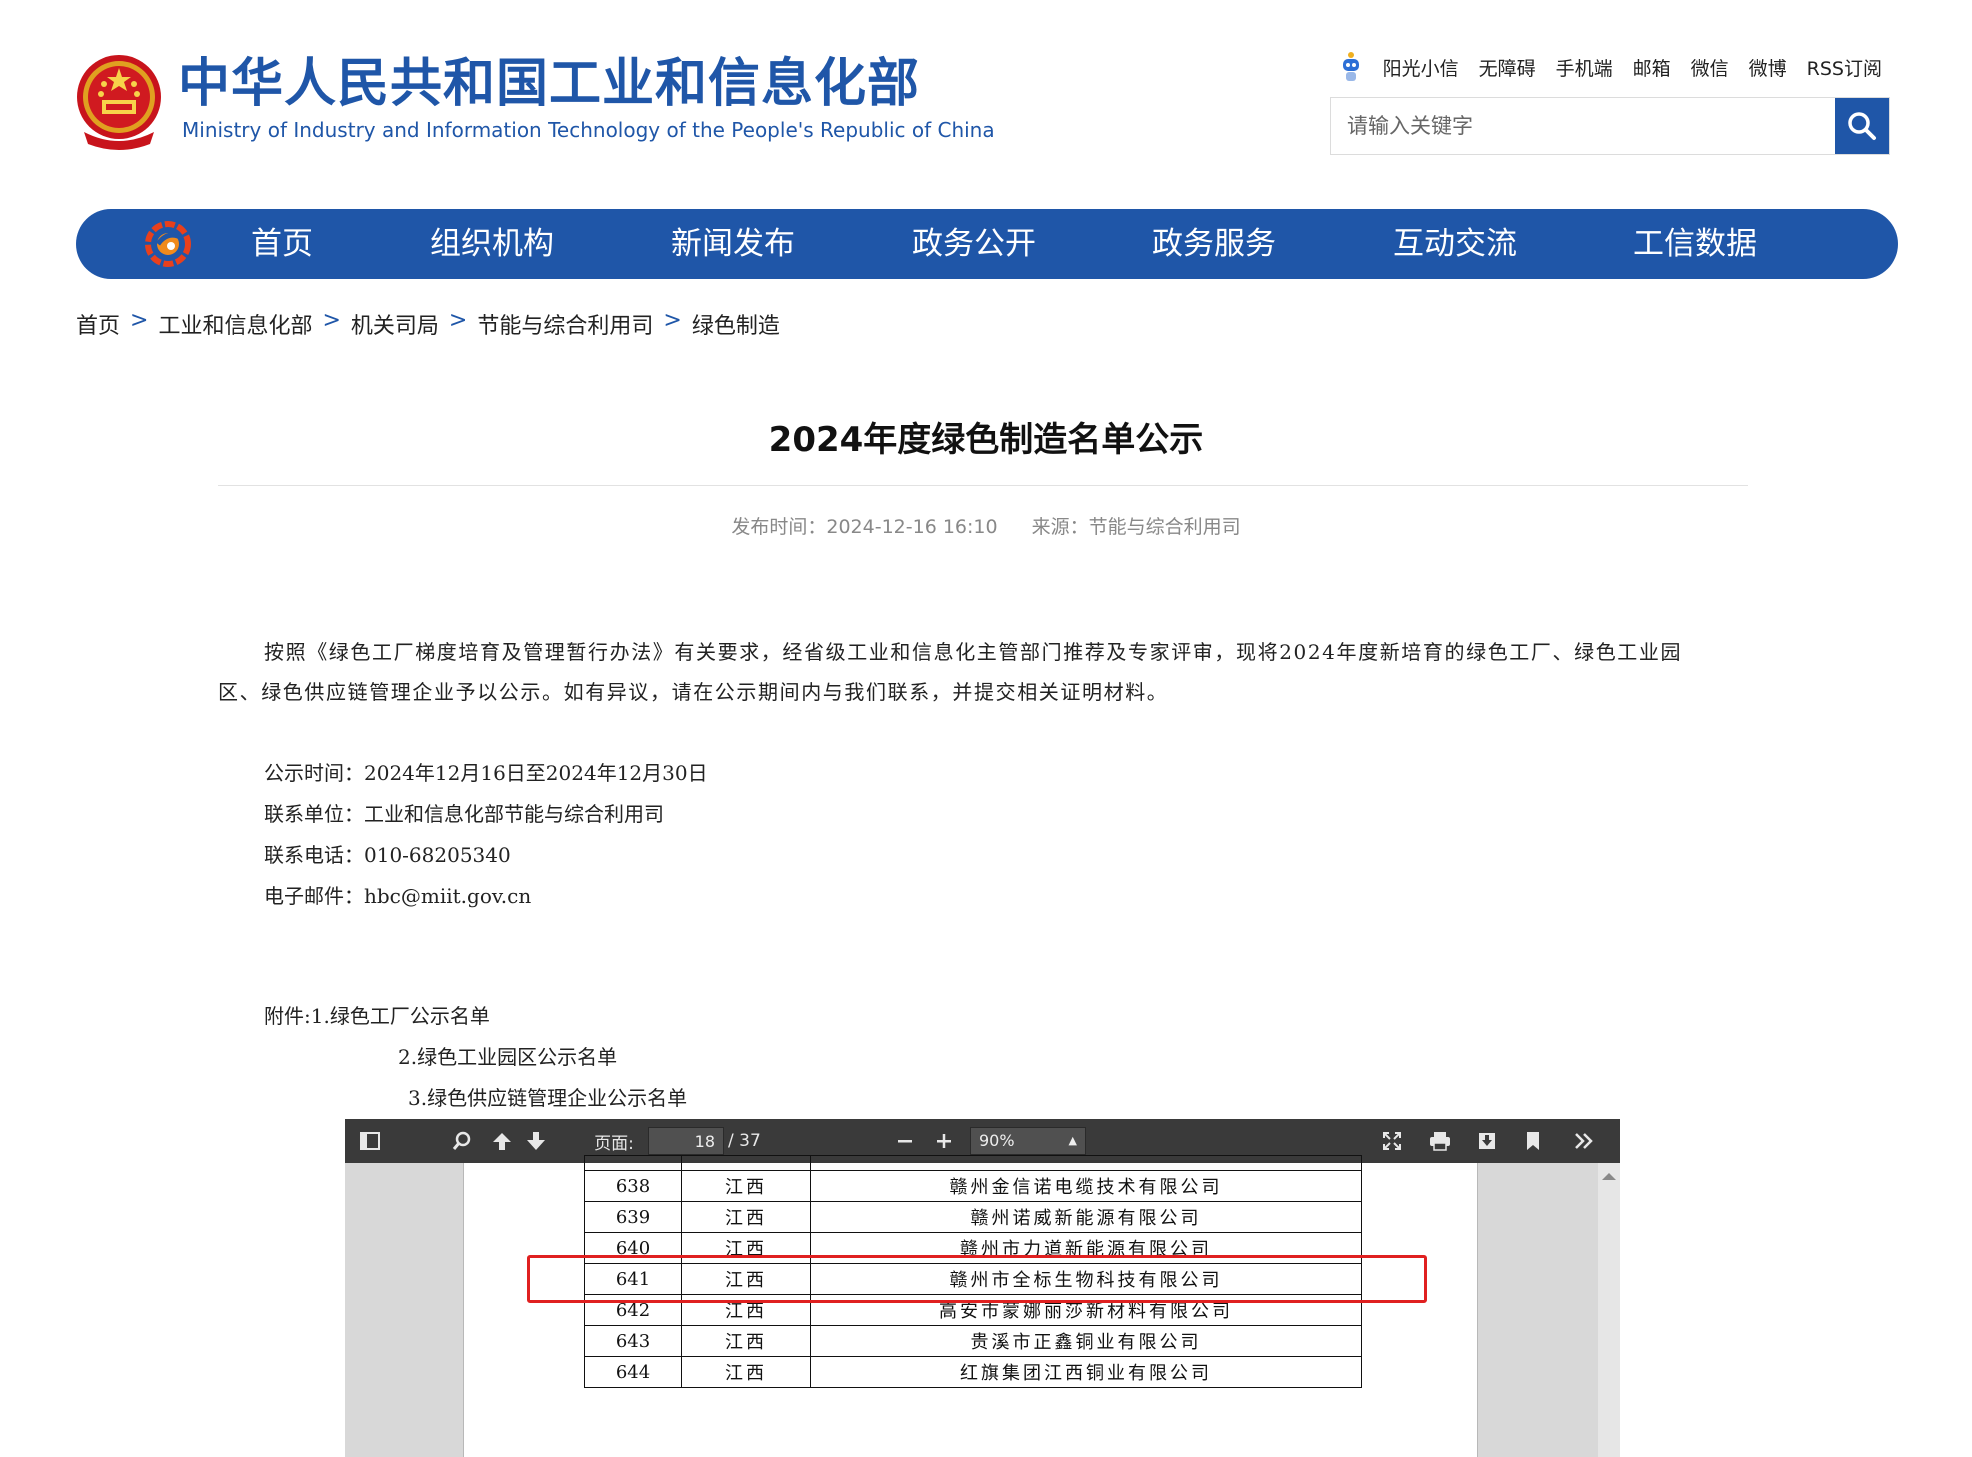  Describe the element at coordinates (1351, 67) in the screenshot. I see `robot-icon` at that location.